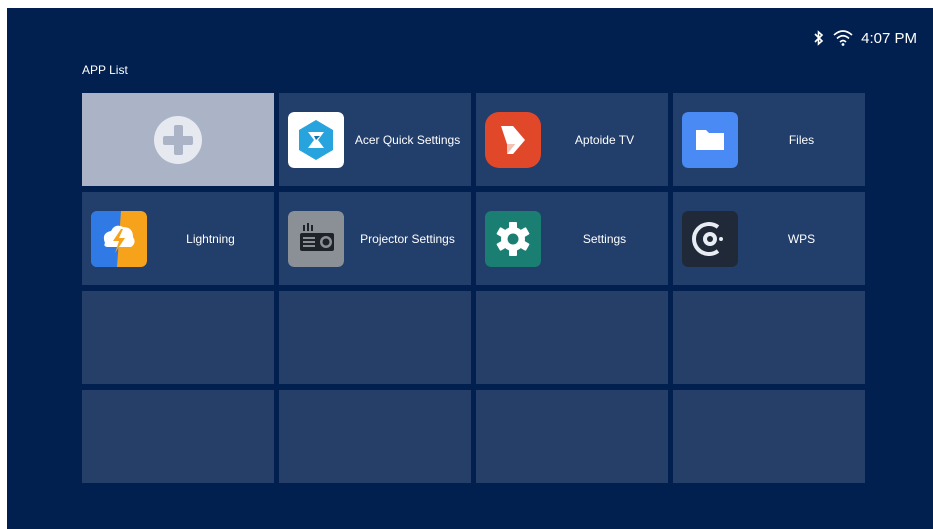 The width and height of the screenshot is (933, 529). What do you see at coordinates (119, 239) in the screenshot?
I see `lightning-icon` at bounding box center [119, 239].